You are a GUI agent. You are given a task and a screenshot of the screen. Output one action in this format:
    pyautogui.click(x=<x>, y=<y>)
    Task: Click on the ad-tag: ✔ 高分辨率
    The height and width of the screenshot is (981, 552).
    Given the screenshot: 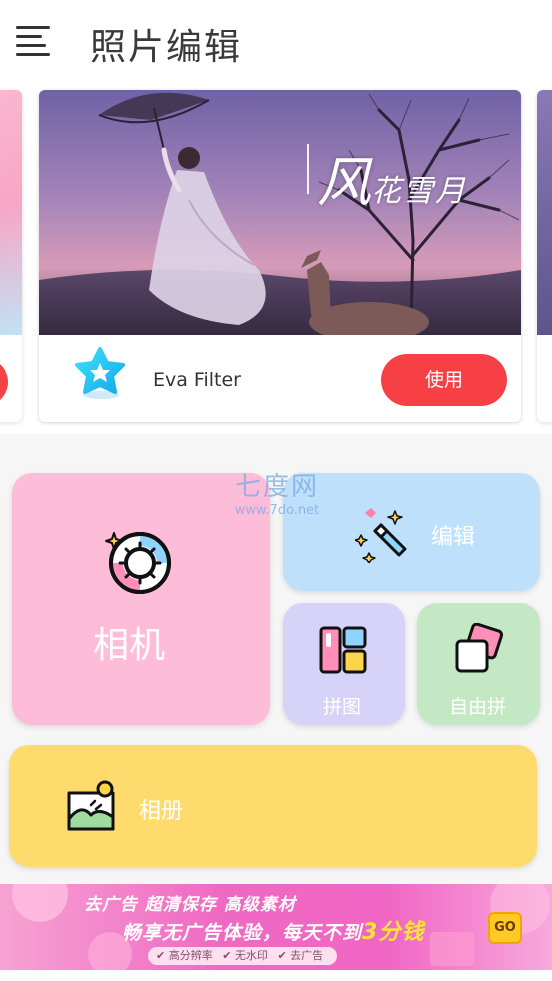 What is the action you would take?
    pyautogui.click(x=184, y=955)
    